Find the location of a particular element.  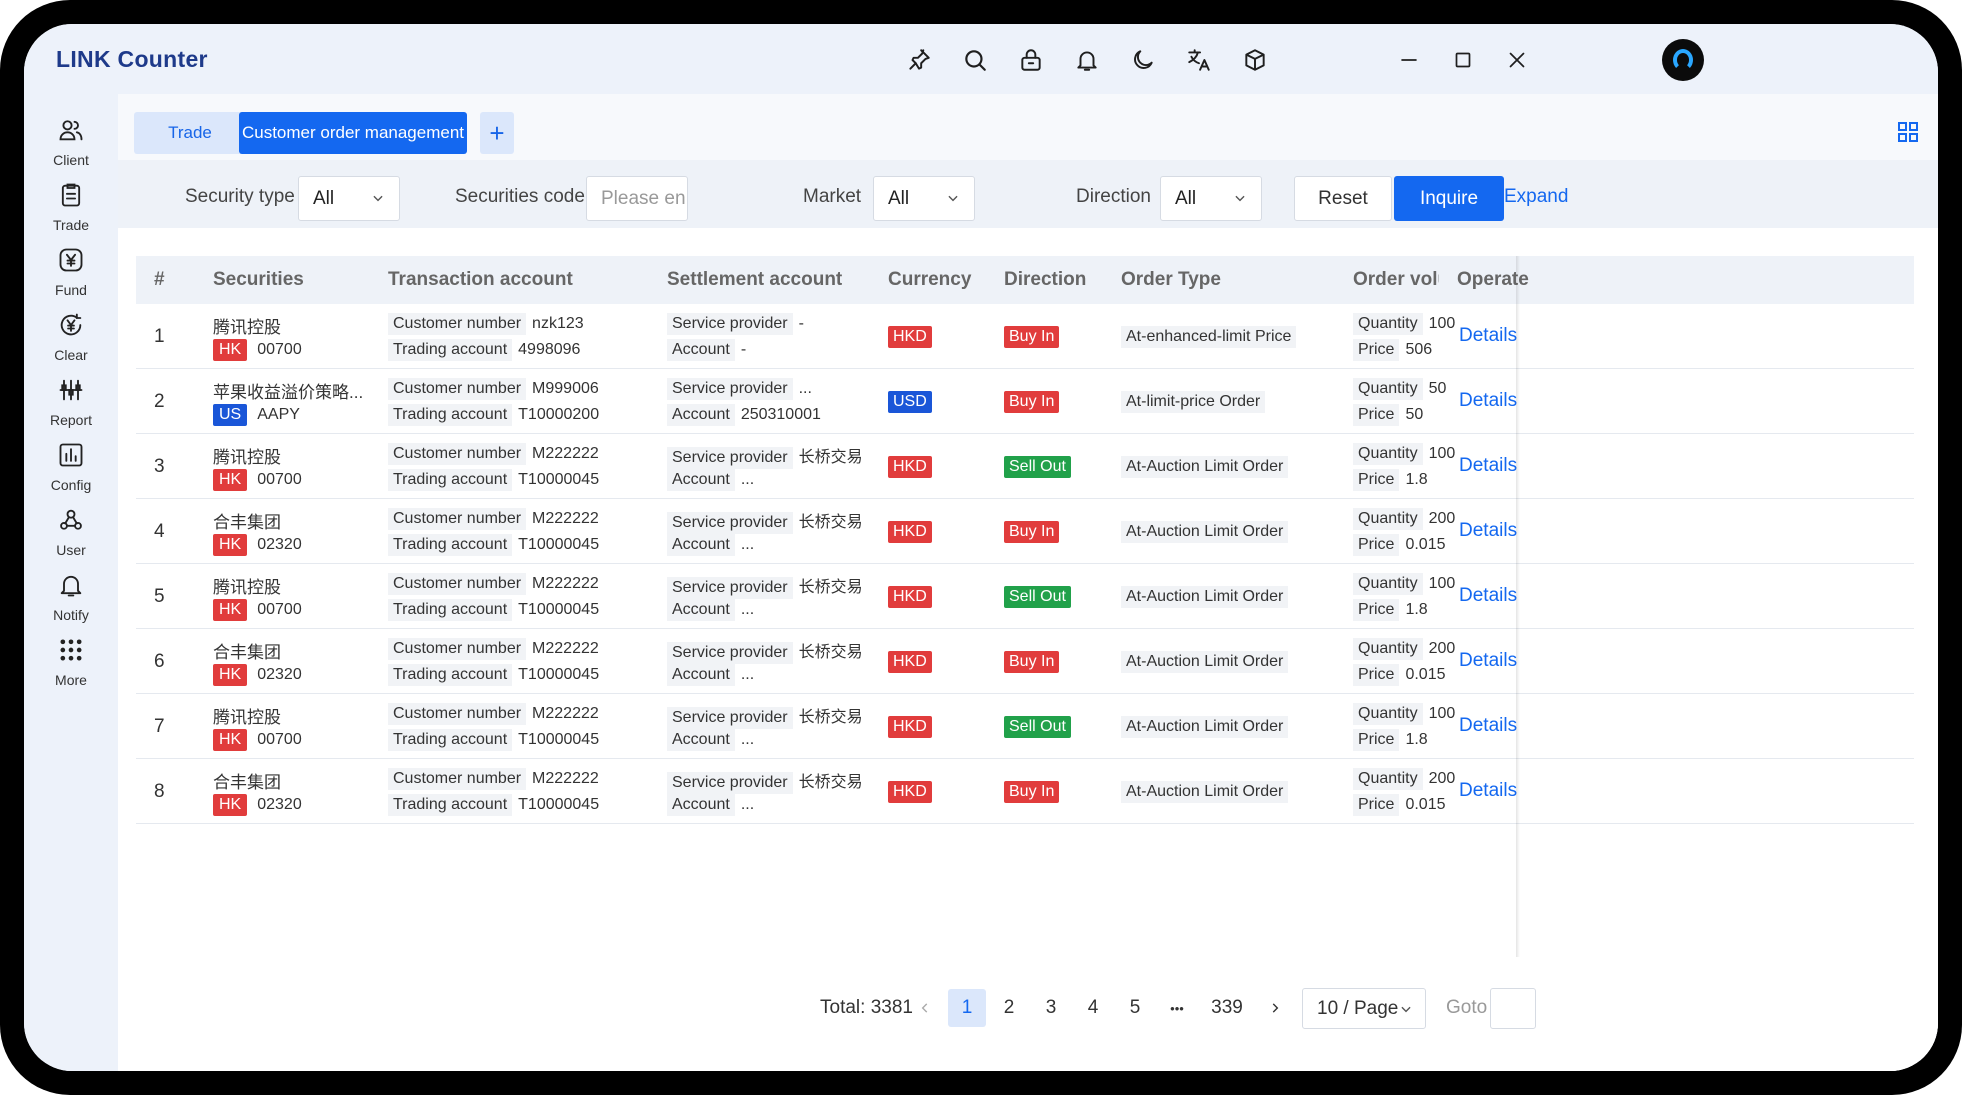

sidebar-item-label: Notify is located at coordinates (71, 615).